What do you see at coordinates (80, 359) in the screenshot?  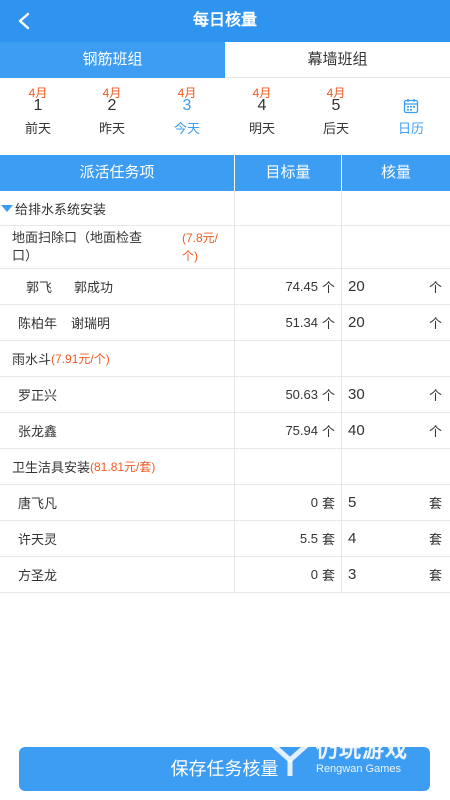 I see `task-price: (7.91元/个)` at bounding box center [80, 359].